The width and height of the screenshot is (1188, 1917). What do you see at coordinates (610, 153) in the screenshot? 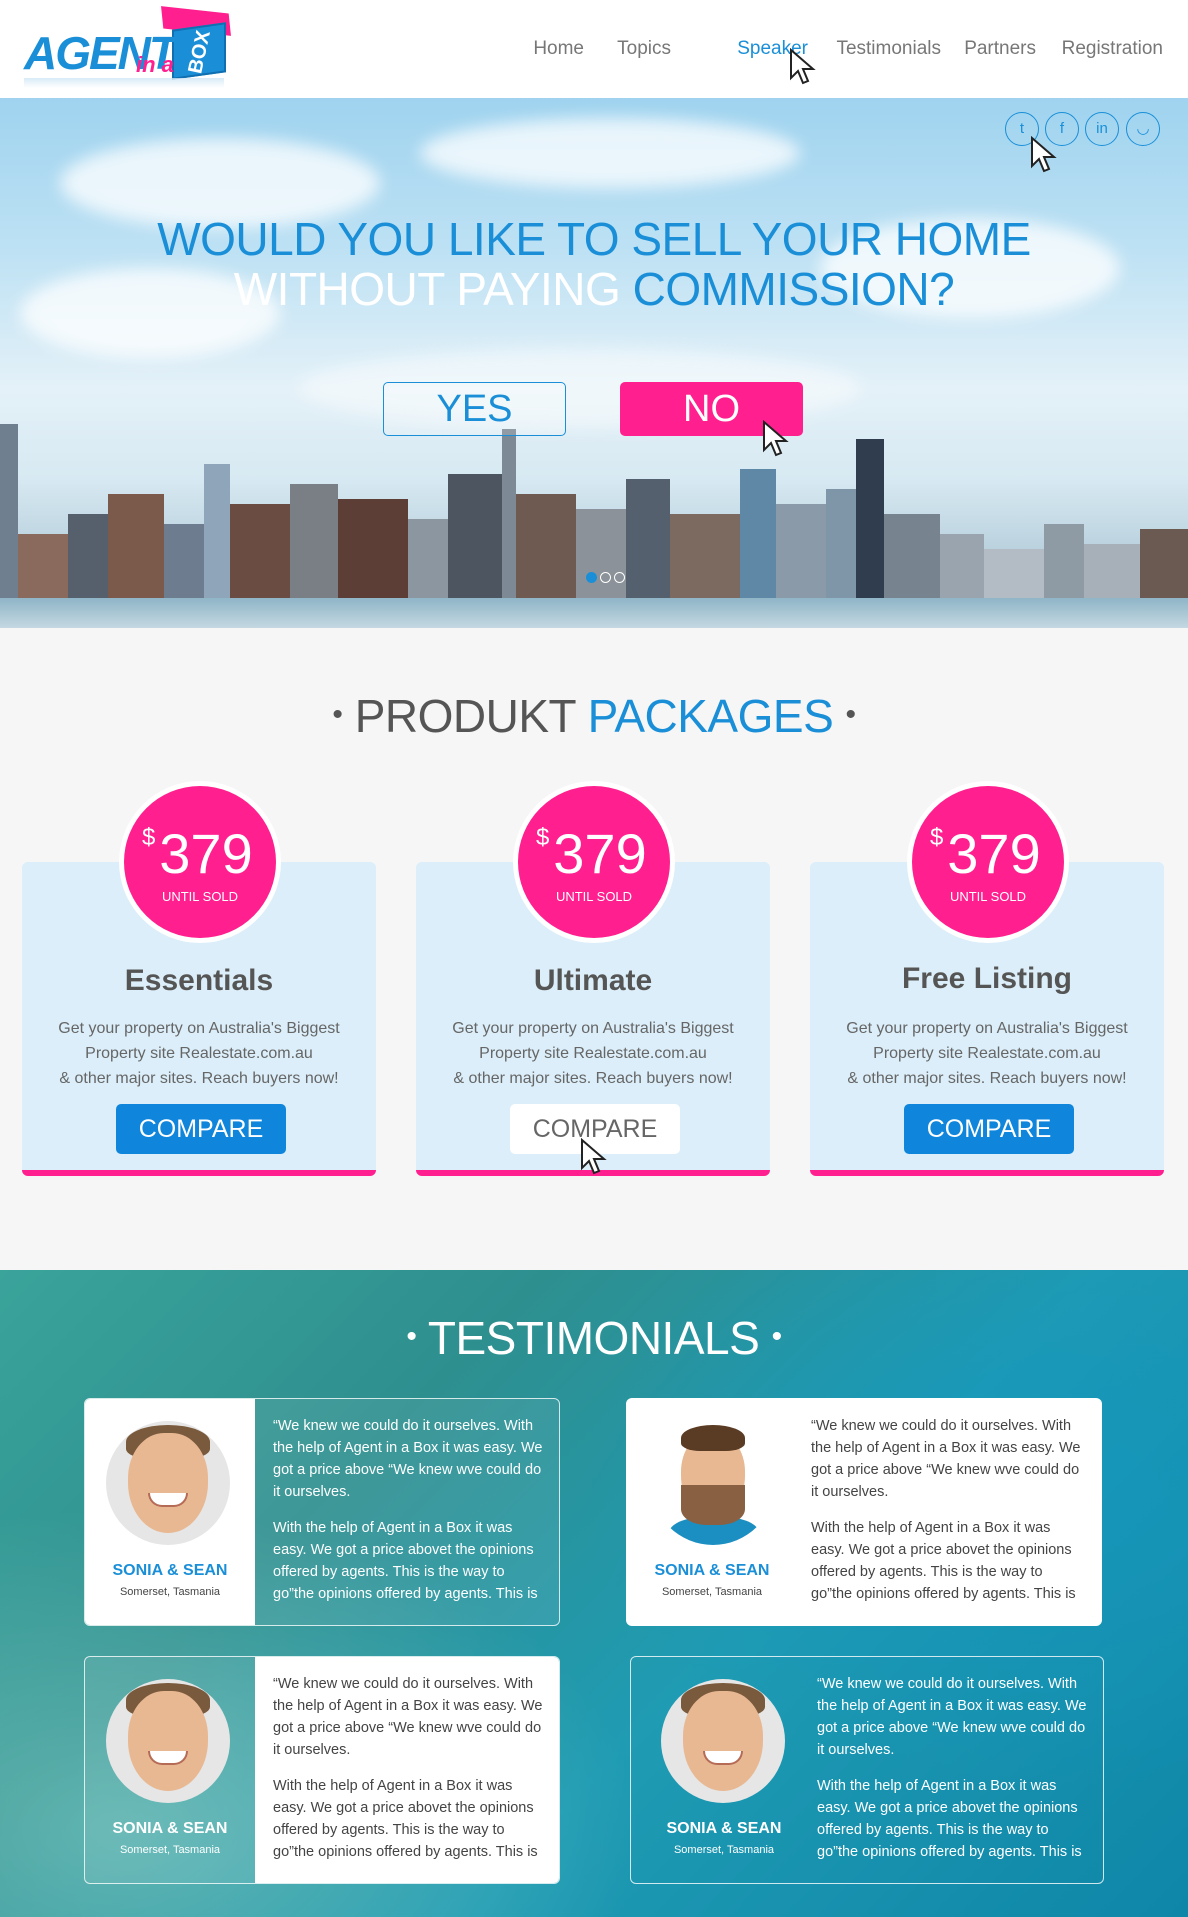
I see `cloud` at bounding box center [610, 153].